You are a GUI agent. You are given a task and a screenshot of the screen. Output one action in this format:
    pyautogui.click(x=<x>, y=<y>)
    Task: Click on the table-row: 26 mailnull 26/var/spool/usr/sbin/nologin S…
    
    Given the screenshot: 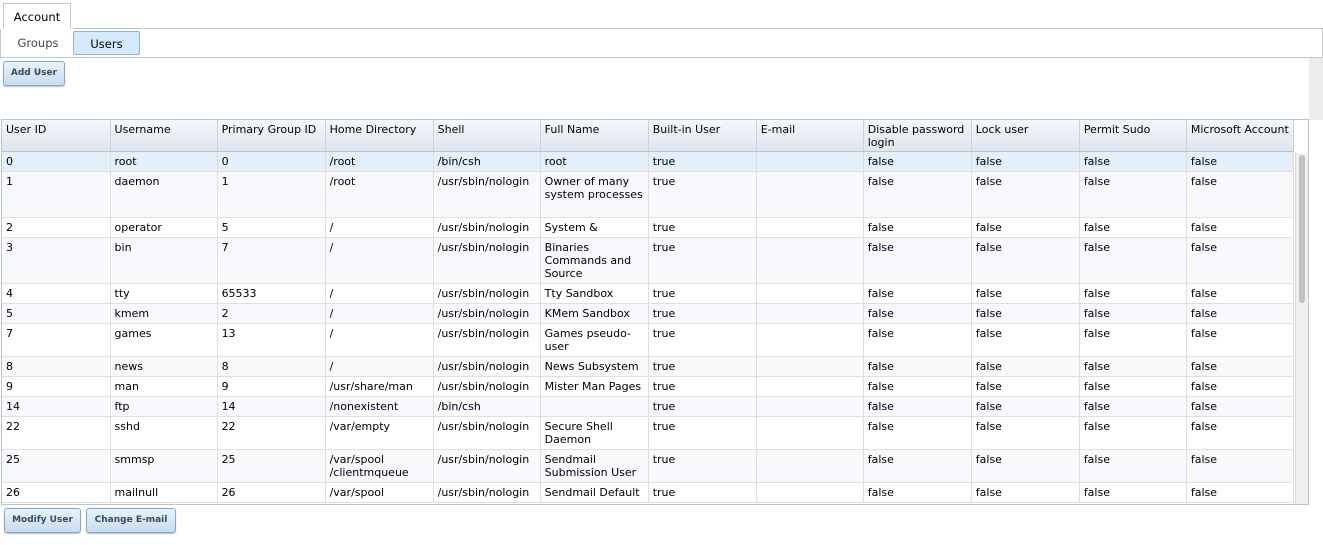 What is the action you would take?
    pyautogui.click(x=648, y=492)
    